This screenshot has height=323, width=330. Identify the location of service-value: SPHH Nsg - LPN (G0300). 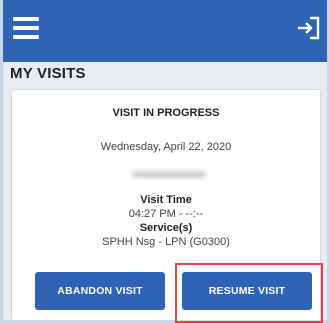
(166, 242).